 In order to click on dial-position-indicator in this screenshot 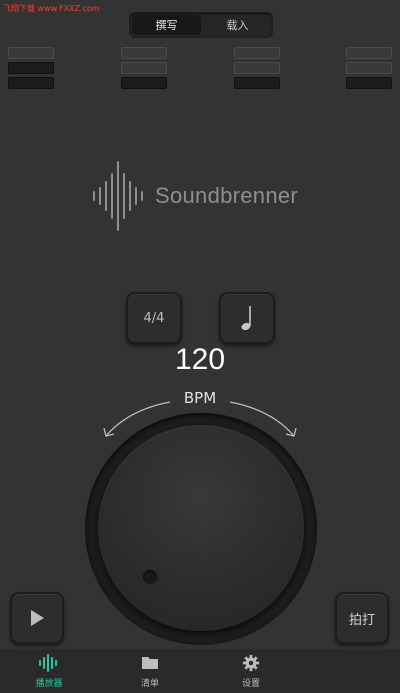, I will do `click(150, 577)`.